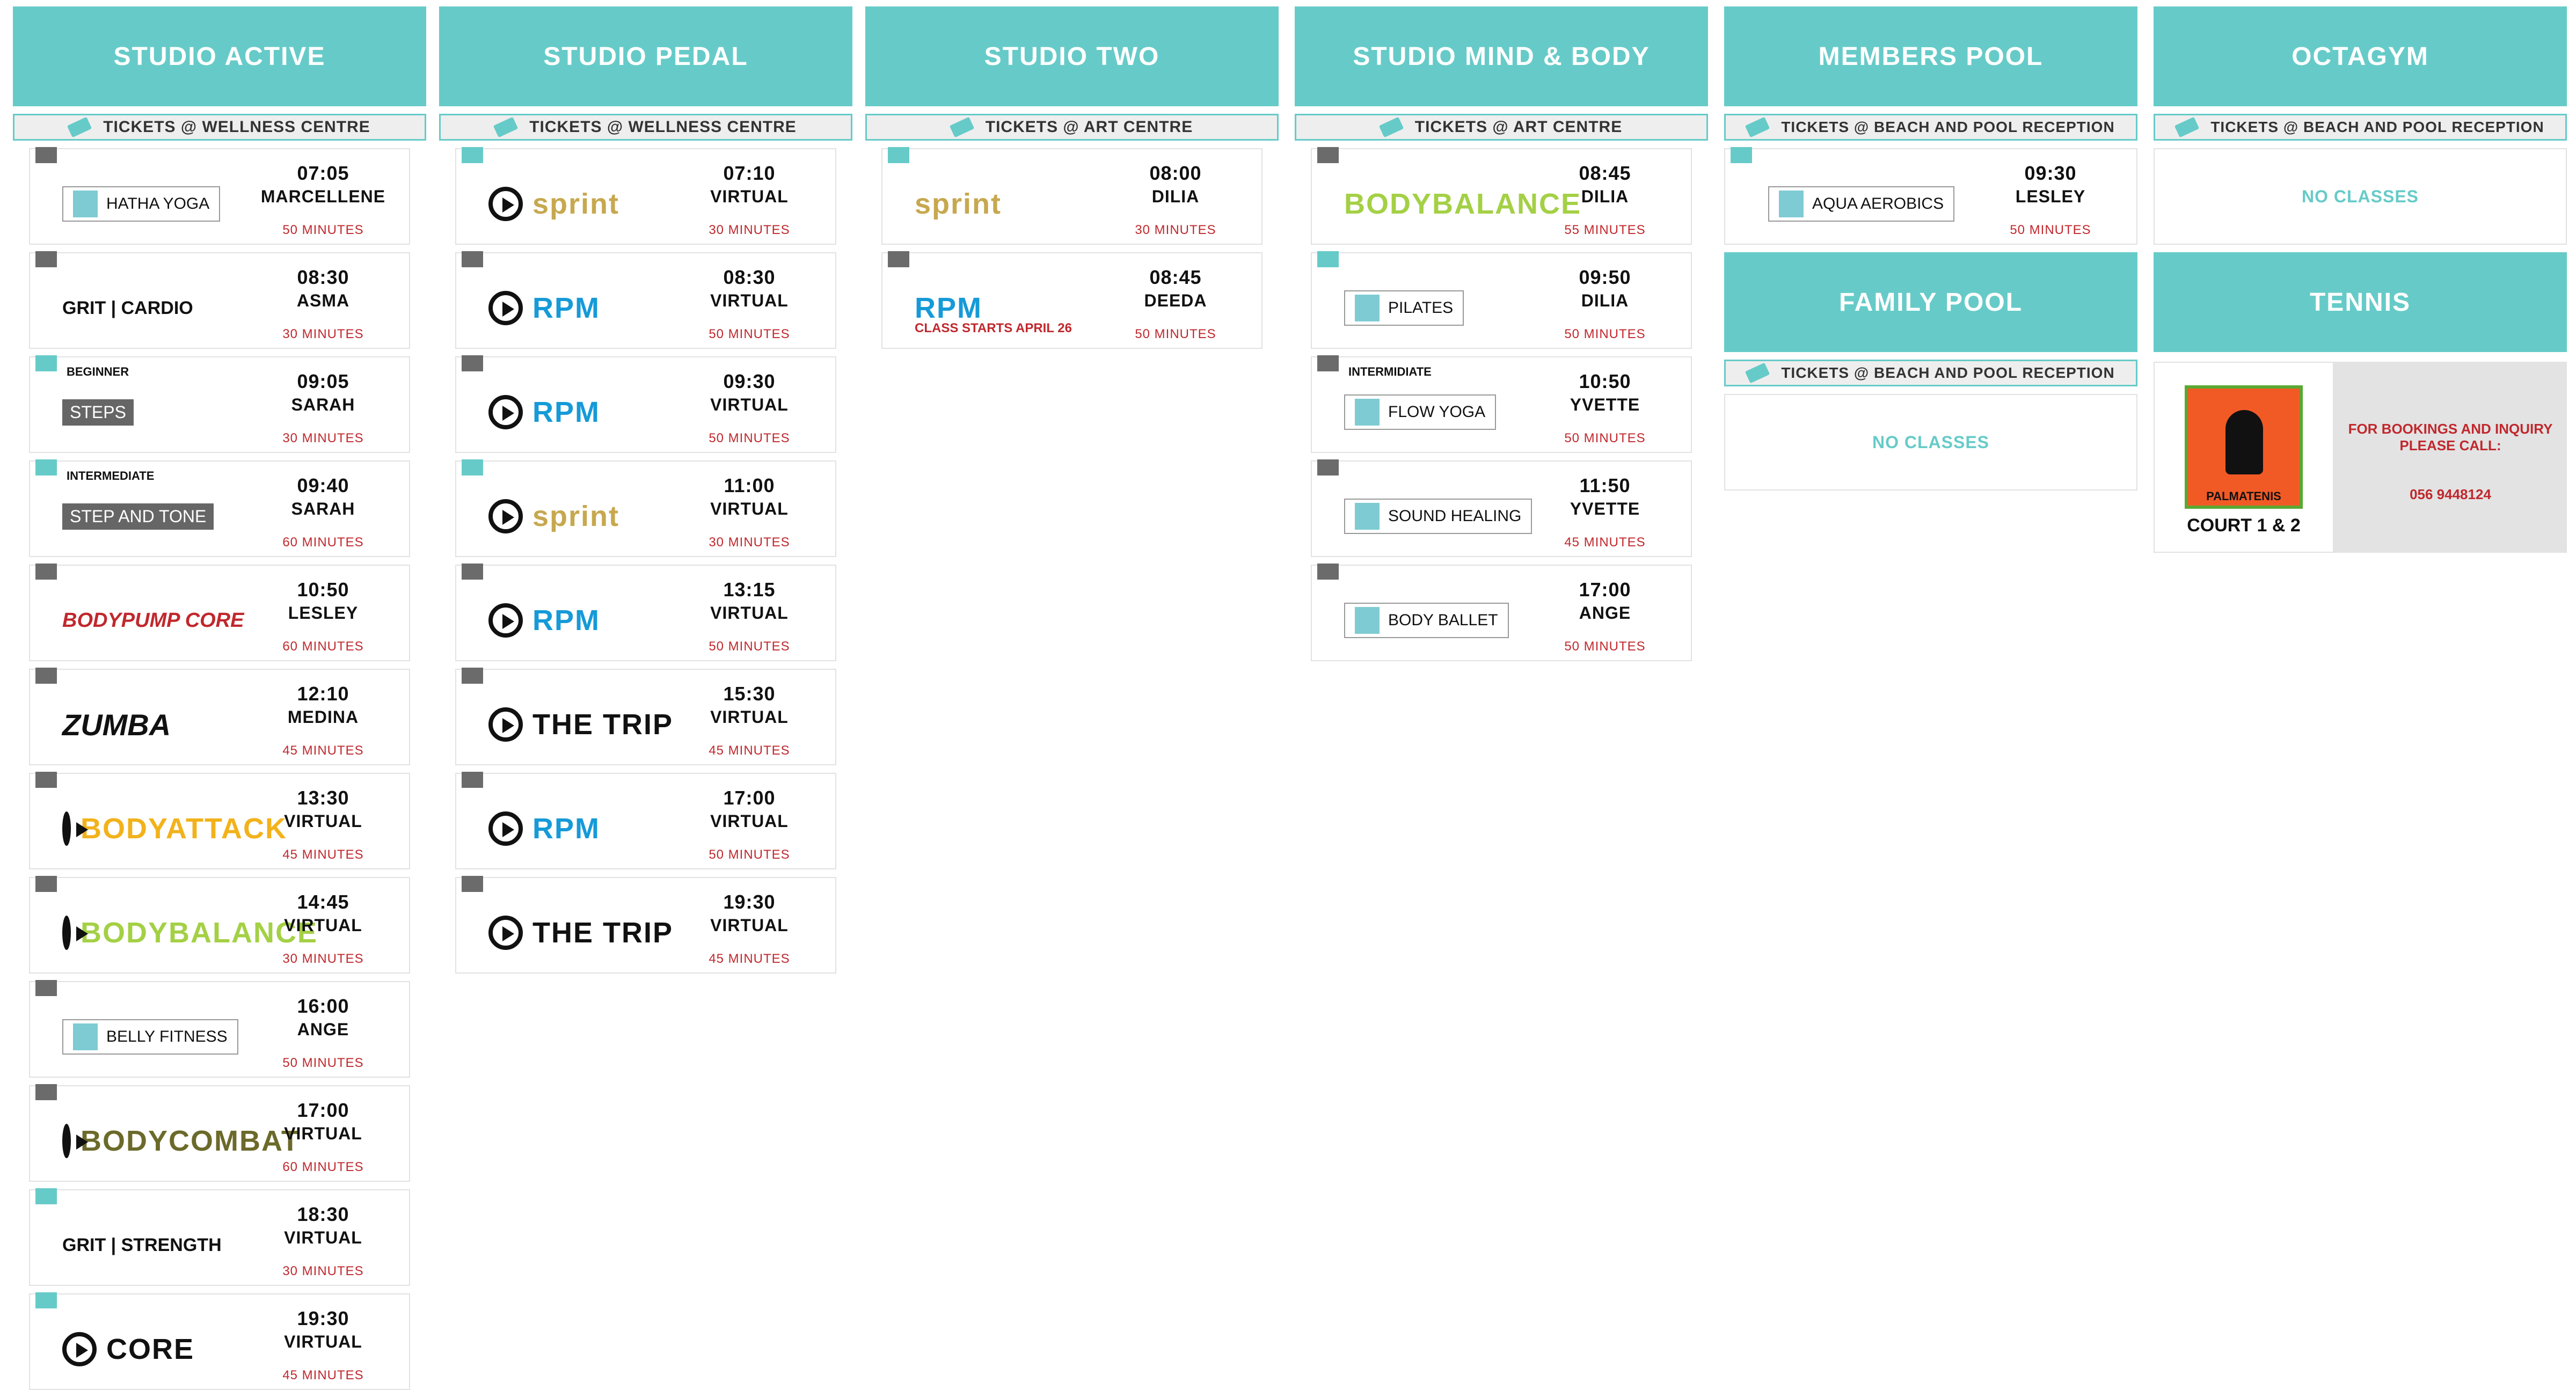 This screenshot has height=1390, width=2576. I want to click on class-info: 08:45 DILIA 55 MINUTES, so click(1605, 200).